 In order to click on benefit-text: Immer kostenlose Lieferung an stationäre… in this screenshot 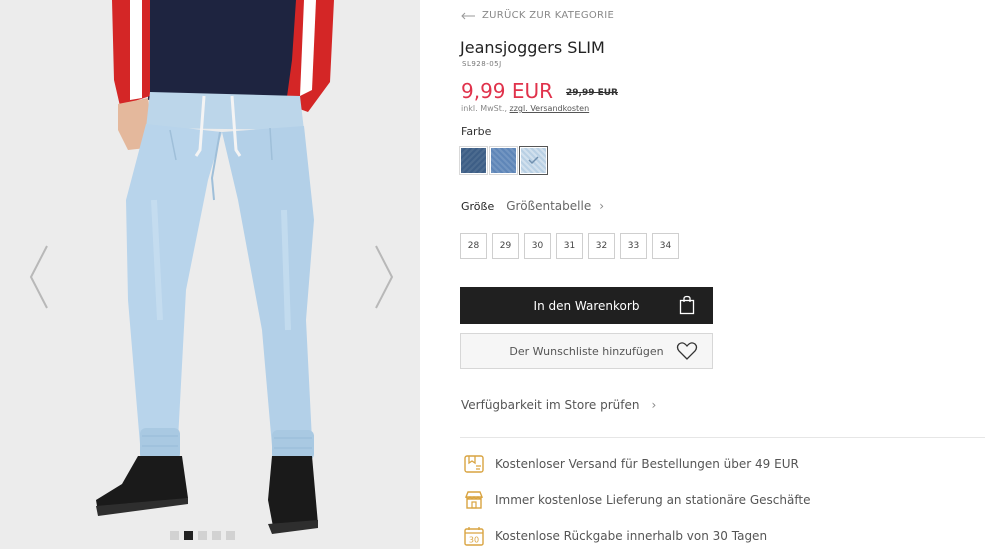, I will do `click(653, 500)`.